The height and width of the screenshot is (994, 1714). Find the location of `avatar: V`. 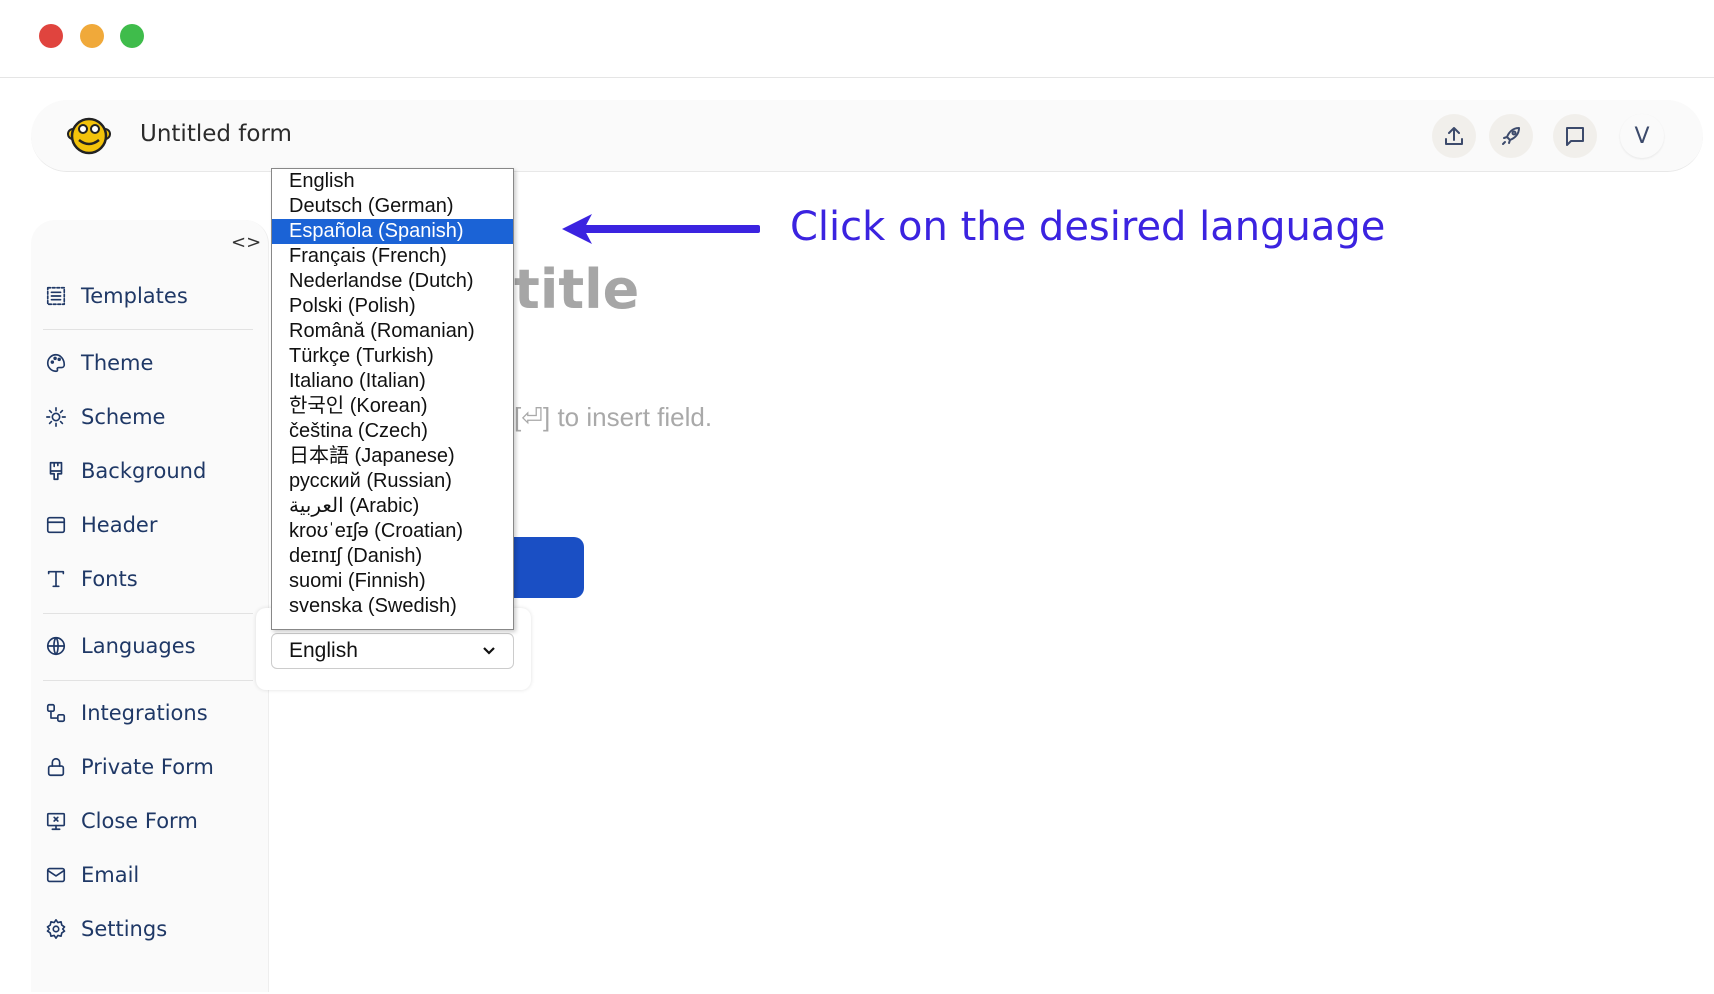

avatar: V is located at coordinates (1642, 136).